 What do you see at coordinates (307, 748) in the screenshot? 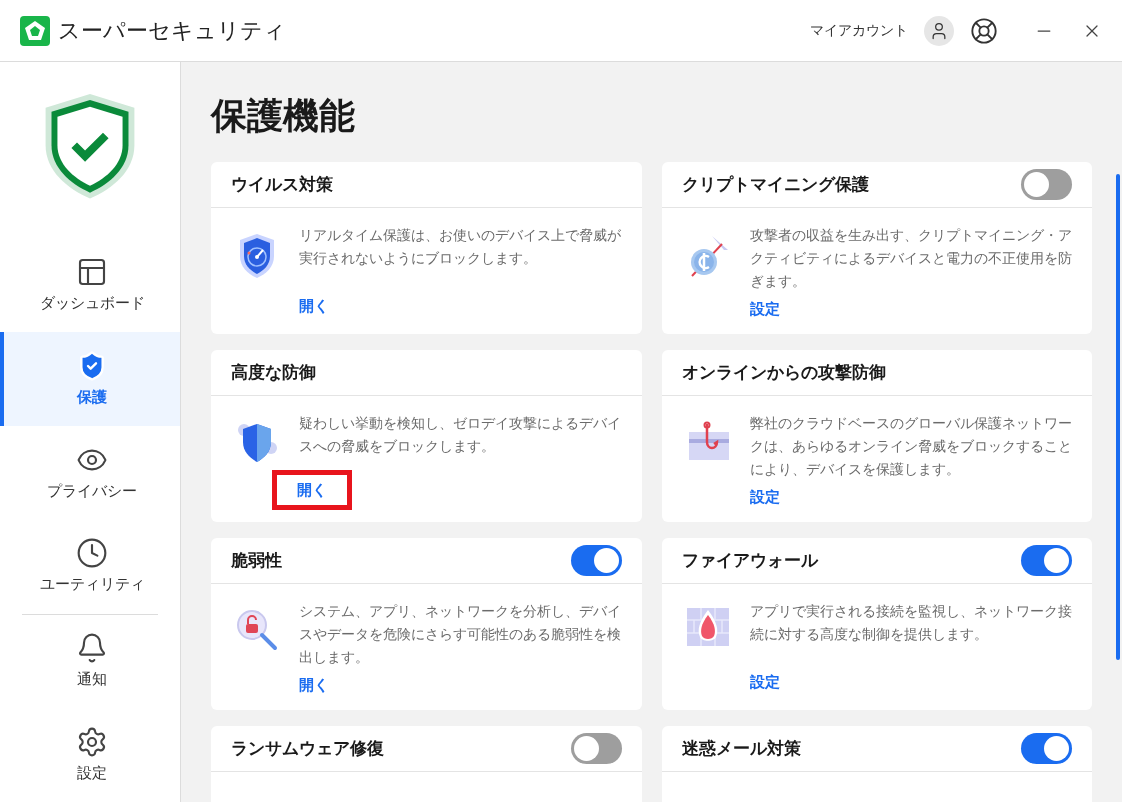
I see `card-title: ランサムウェア修復` at bounding box center [307, 748].